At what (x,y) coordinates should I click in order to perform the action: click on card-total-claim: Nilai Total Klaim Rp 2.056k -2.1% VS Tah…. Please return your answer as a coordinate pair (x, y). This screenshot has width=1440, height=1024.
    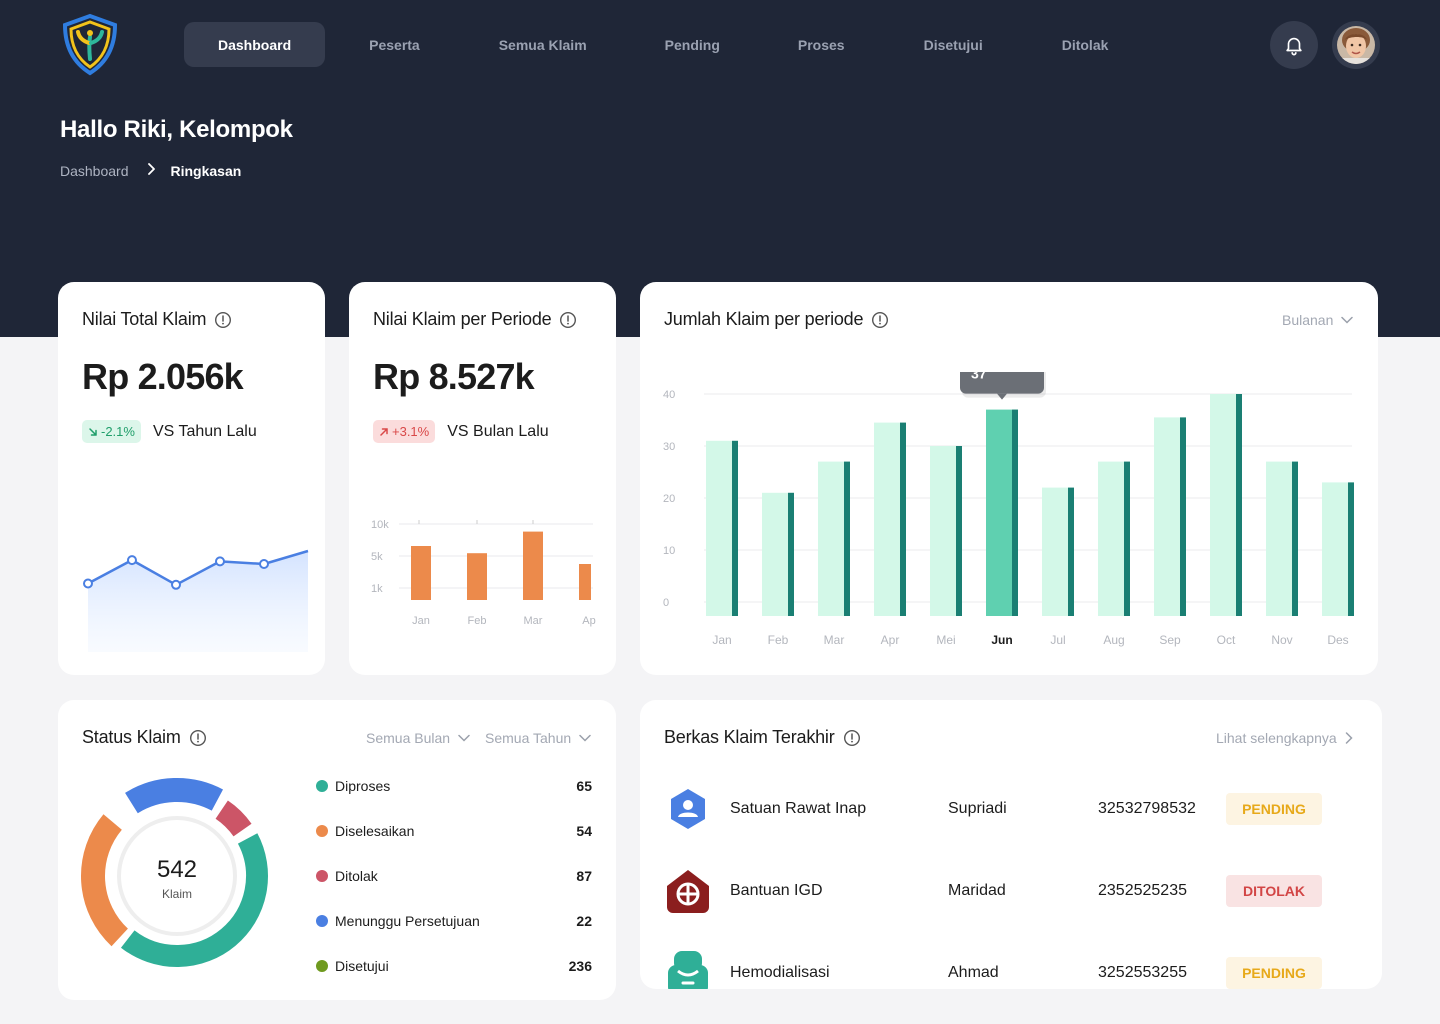
    Looking at the image, I should click on (191, 478).